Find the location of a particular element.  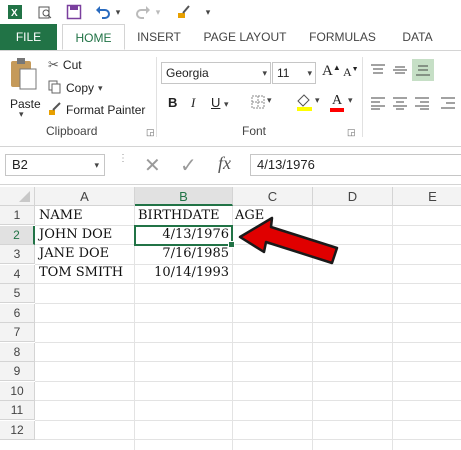

tab-file: FILE is located at coordinates (28, 37).